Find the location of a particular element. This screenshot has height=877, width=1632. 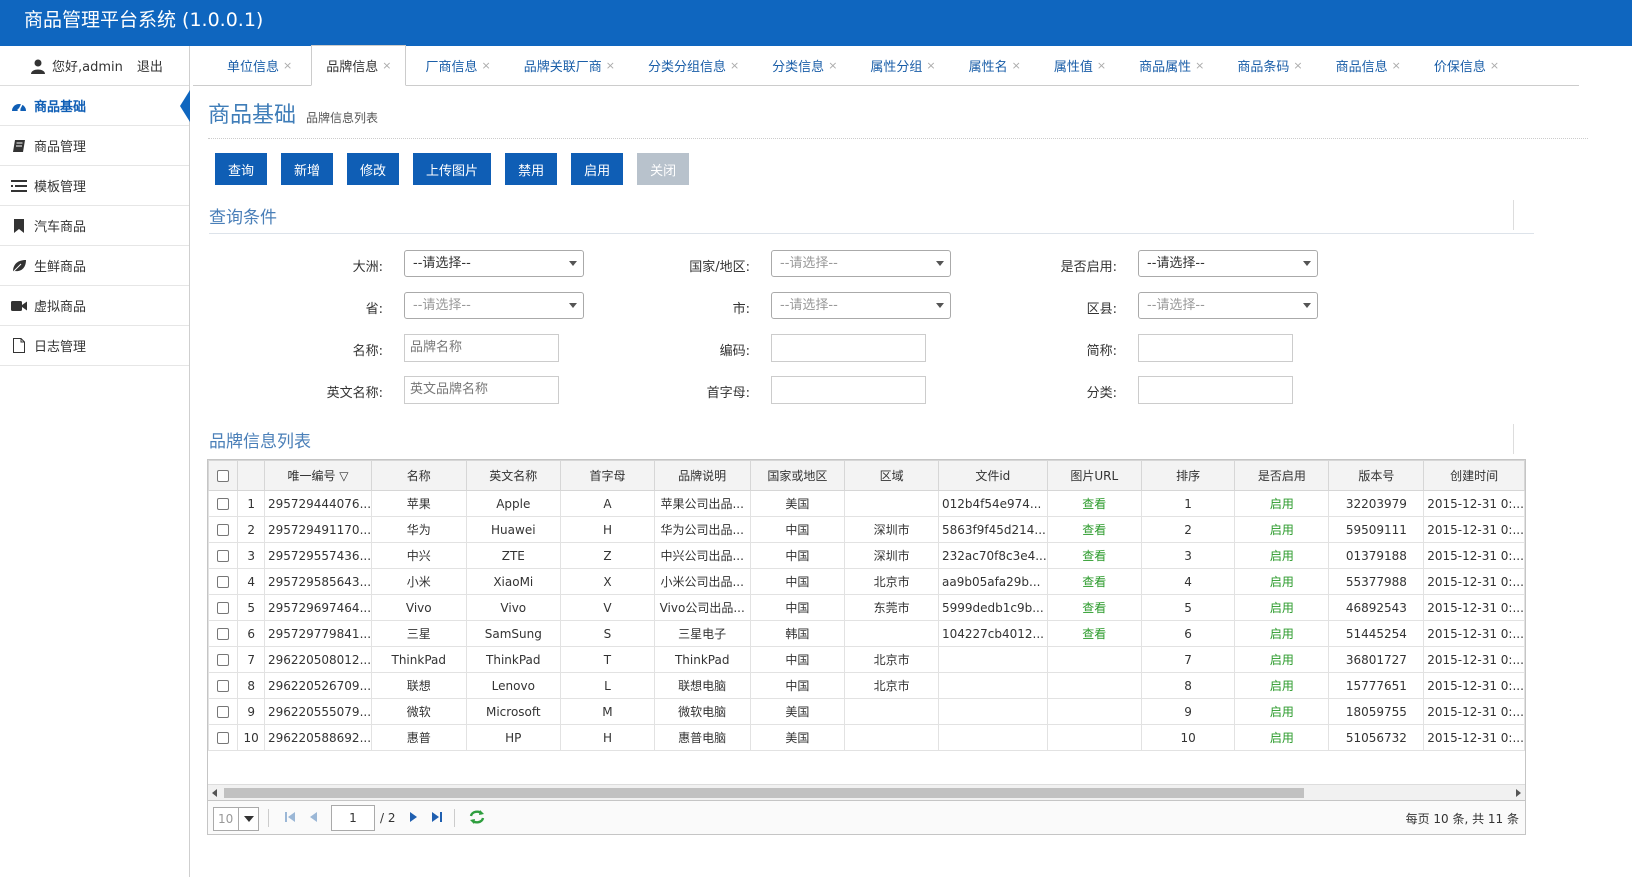

edit-button: 修改 is located at coordinates (373, 169).